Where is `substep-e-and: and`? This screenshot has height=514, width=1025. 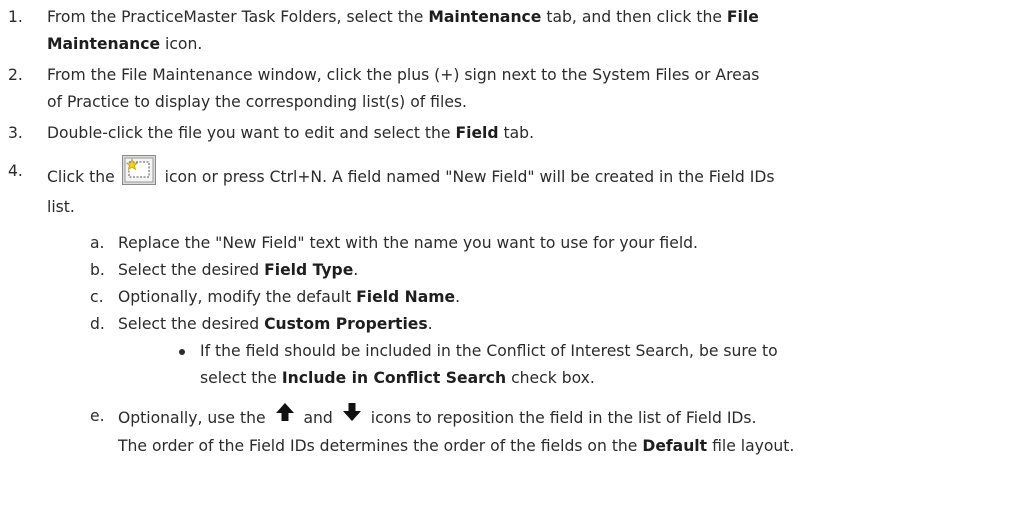
substep-e-and: and is located at coordinates (318, 418).